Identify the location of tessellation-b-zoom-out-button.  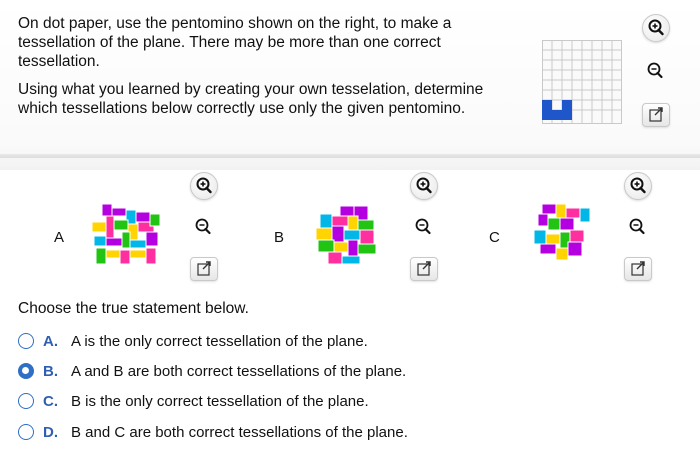
(423, 227).